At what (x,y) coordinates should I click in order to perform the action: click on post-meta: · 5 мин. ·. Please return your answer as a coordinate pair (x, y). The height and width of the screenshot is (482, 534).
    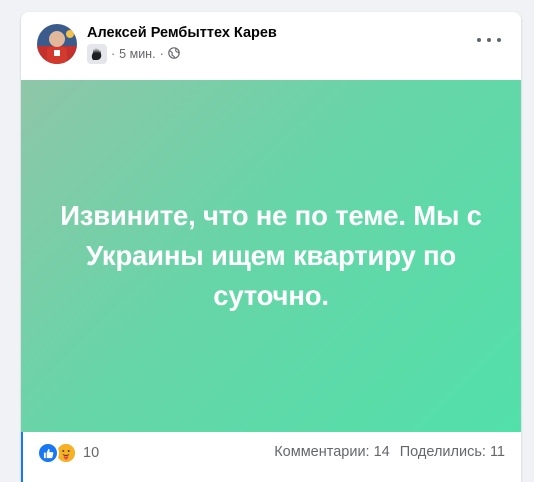
    Looking at the image, I should click on (133, 54).